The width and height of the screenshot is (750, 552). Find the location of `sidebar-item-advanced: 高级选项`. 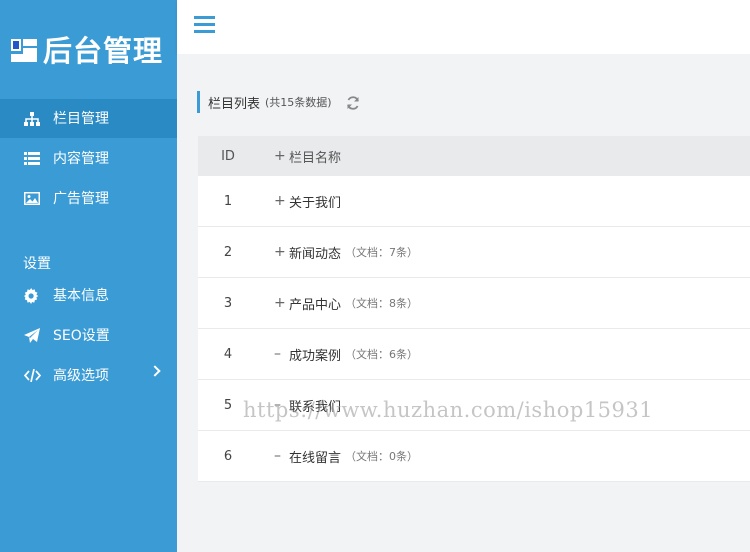

sidebar-item-advanced: 高级选项 is located at coordinates (88, 375).